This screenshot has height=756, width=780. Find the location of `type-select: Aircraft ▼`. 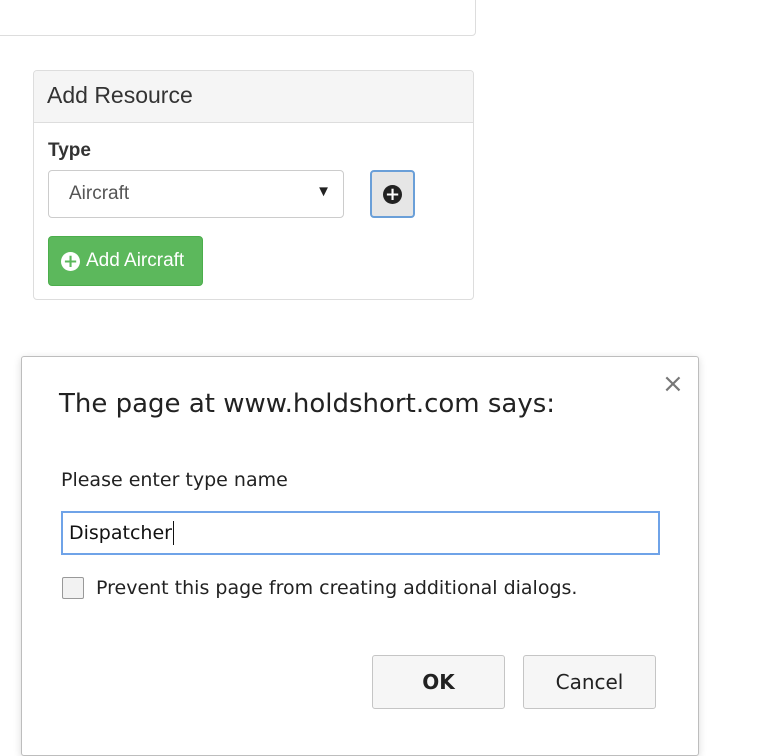

type-select: Aircraft ▼ is located at coordinates (196, 194).